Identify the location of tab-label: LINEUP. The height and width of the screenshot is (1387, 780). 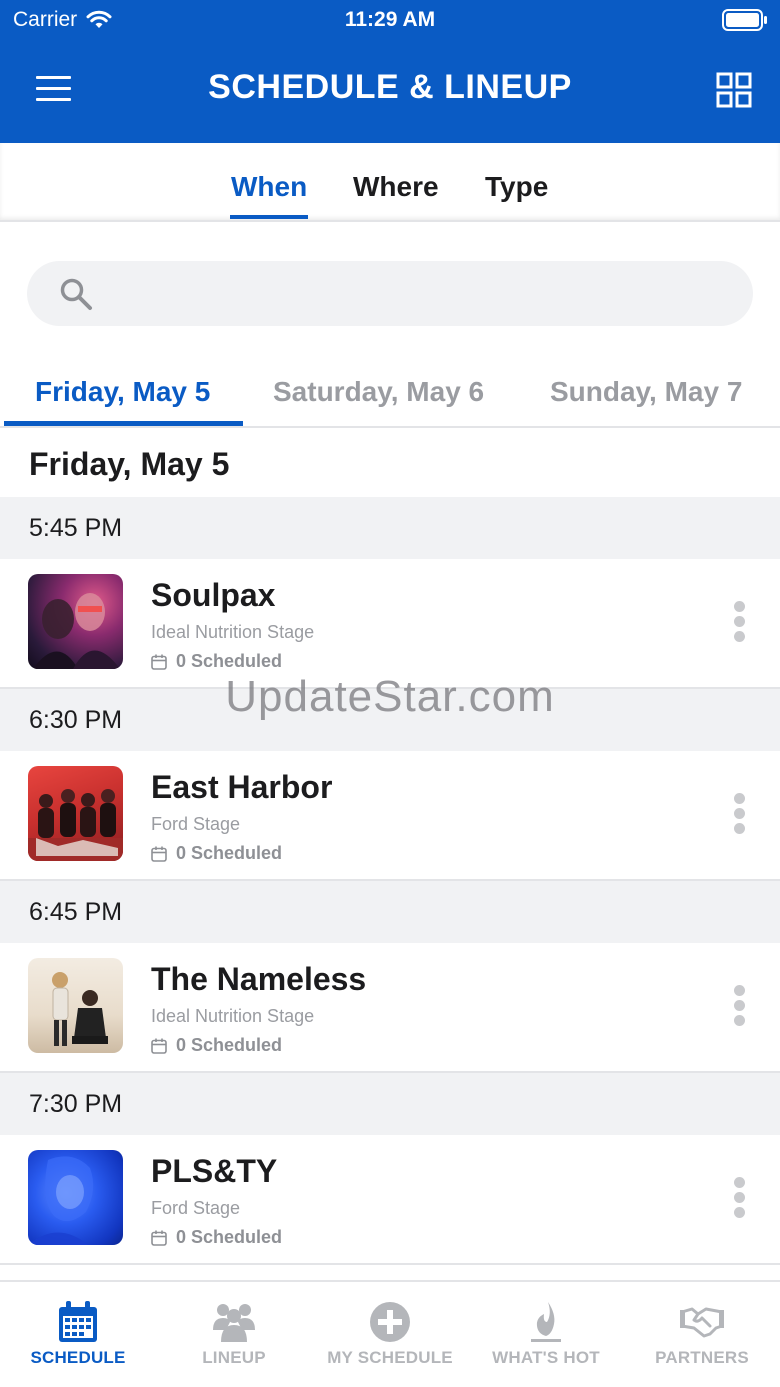
(234, 1357).